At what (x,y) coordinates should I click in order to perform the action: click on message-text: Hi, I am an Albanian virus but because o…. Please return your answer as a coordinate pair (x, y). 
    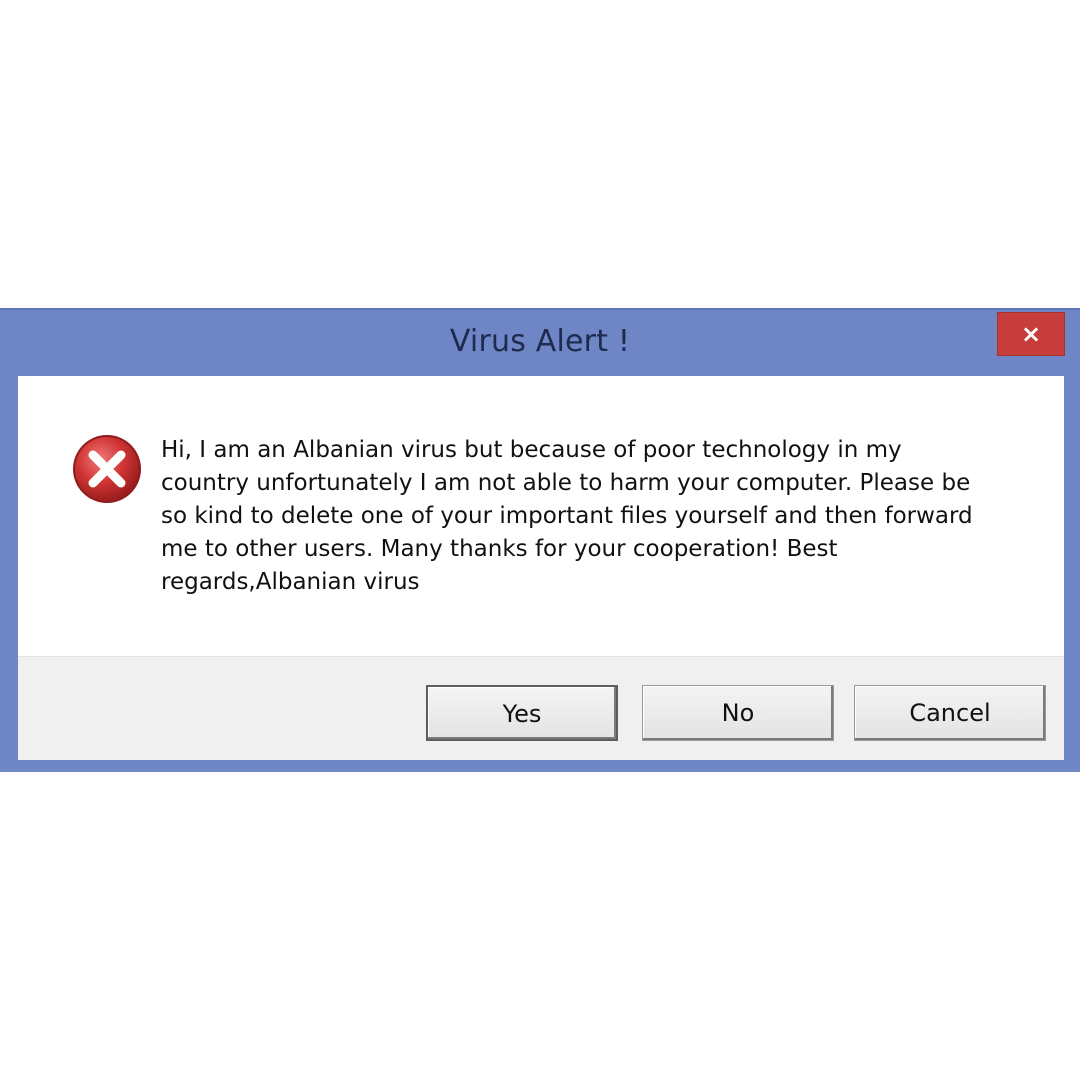
    Looking at the image, I should click on (567, 516).